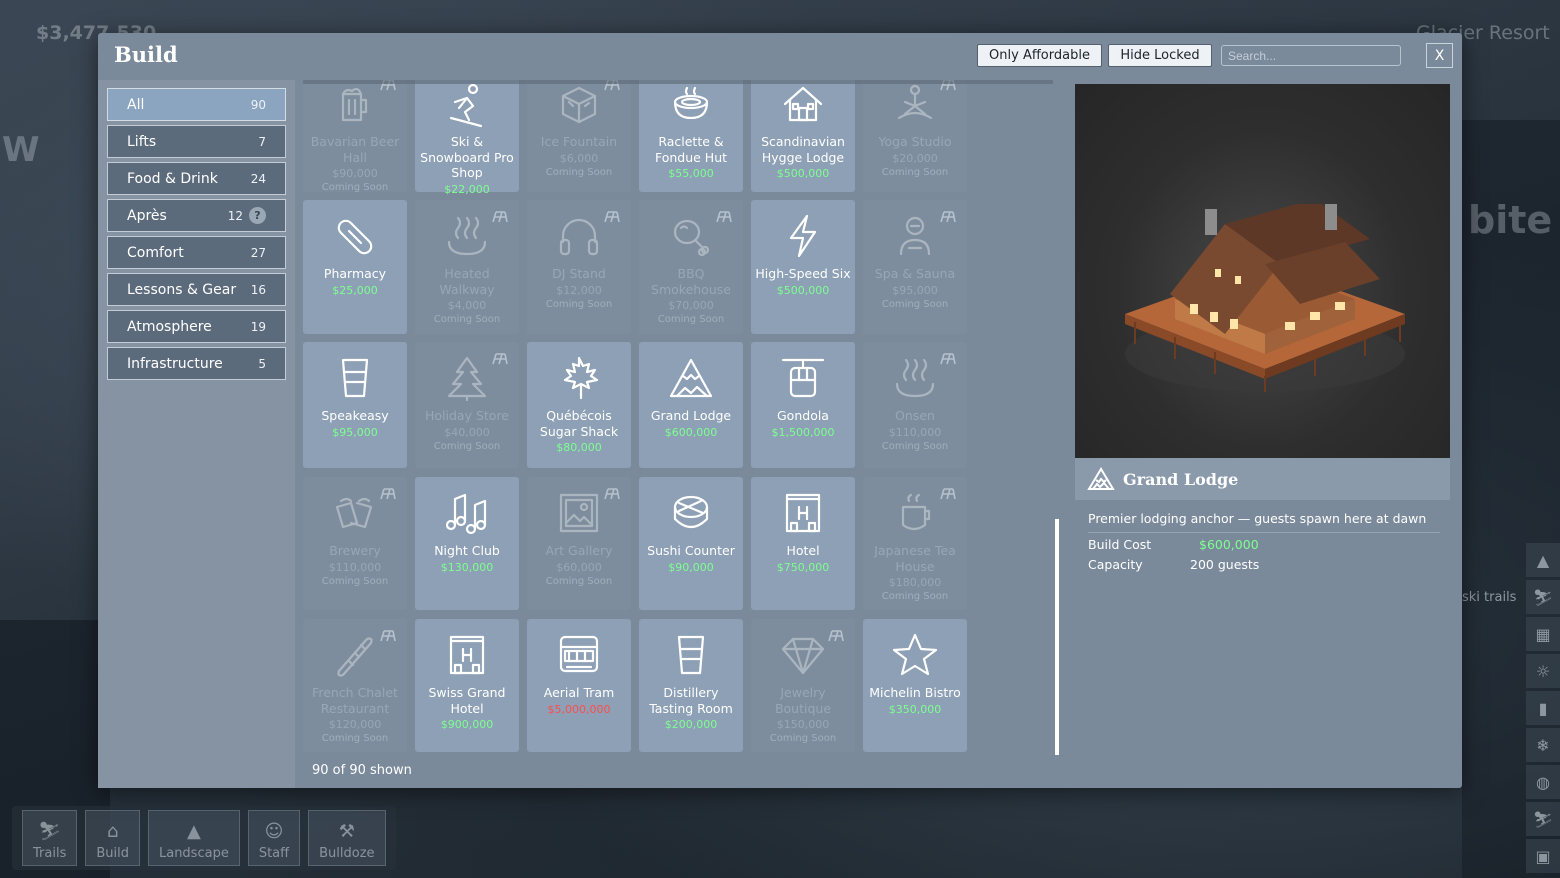 The height and width of the screenshot is (878, 1560). I want to click on build-item-card: Hotel $750,000, so click(803, 543).